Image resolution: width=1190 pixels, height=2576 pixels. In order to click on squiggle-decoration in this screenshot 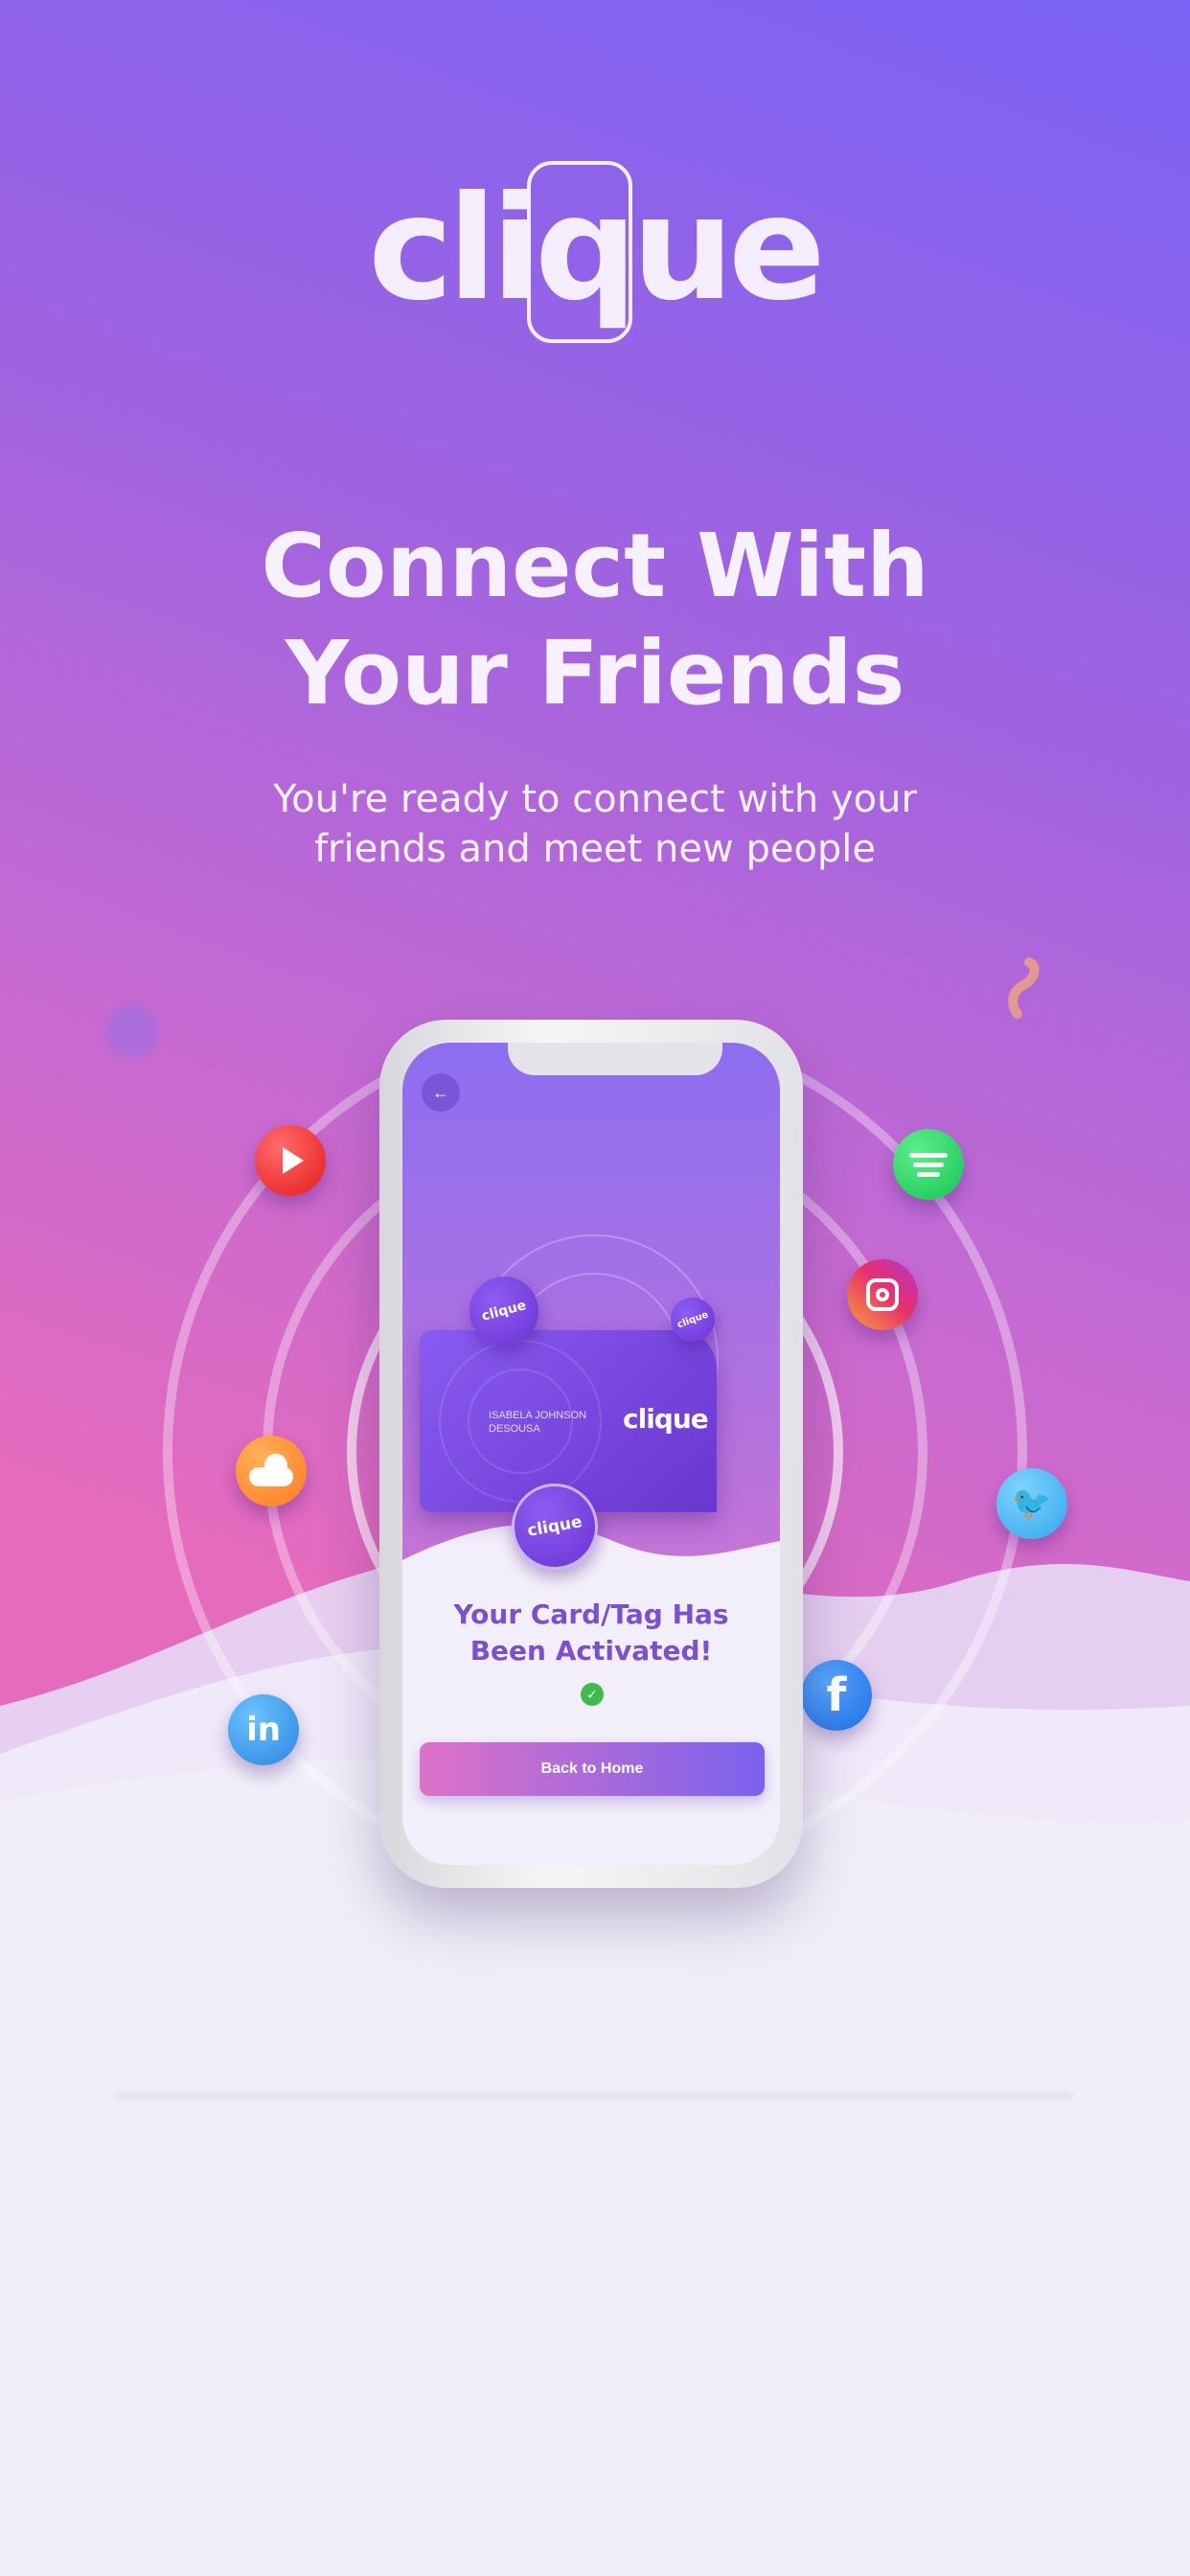, I will do `click(1024, 988)`.